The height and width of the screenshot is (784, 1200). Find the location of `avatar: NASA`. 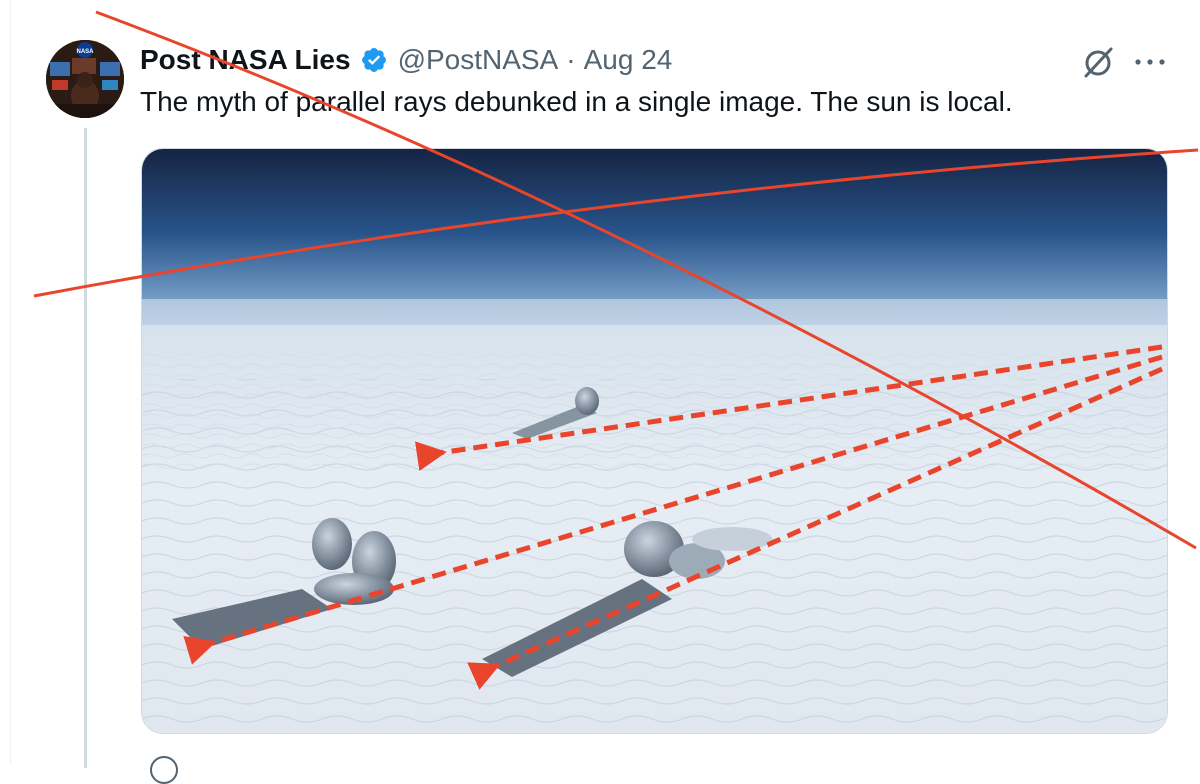

avatar: NASA is located at coordinates (85, 79).